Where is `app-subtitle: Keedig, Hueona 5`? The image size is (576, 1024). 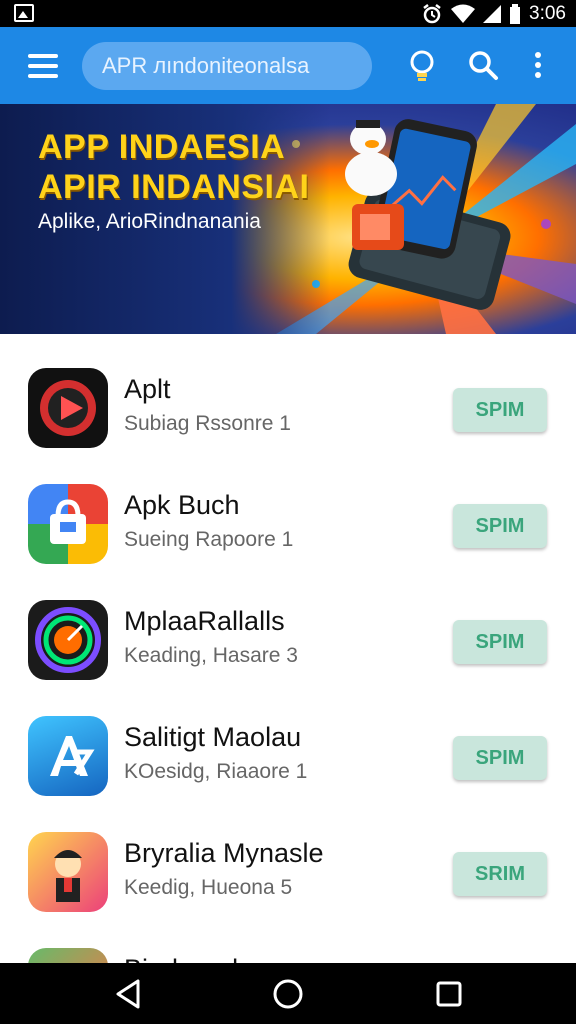
app-subtitle: Keedig, Hueona 5 is located at coordinates (208, 887).